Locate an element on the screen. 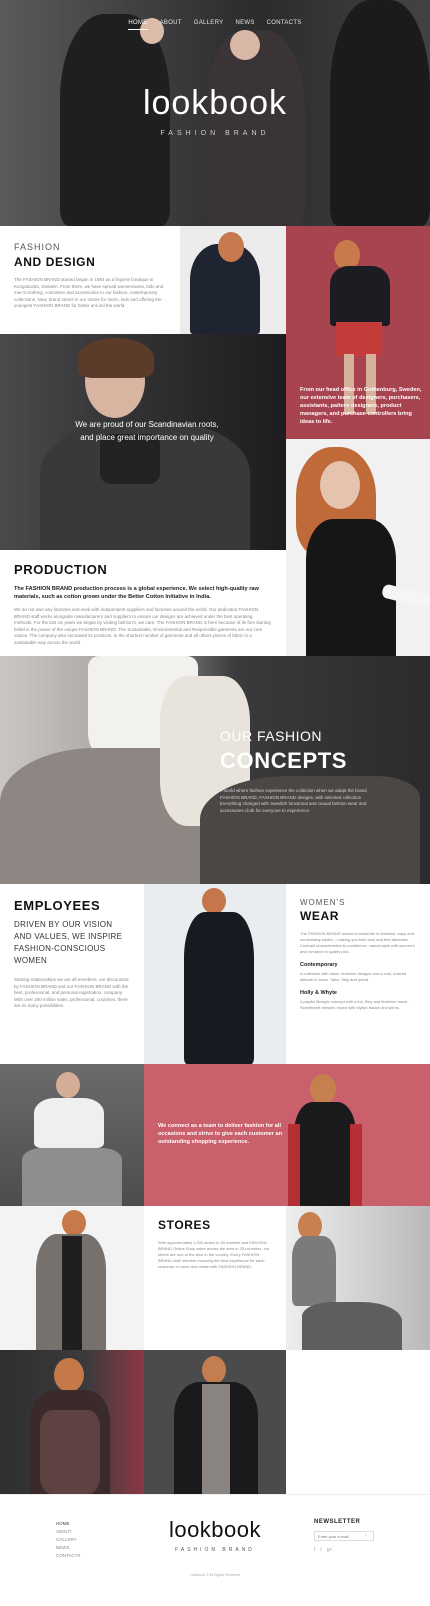  google-plus-icon: g+ is located at coordinates (330, 1550).